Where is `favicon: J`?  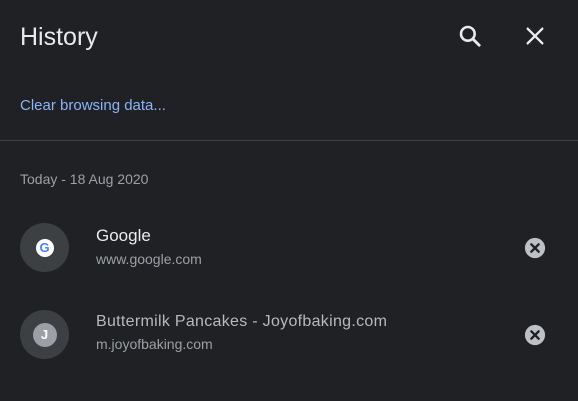
favicon: J is located at coordinates (44, 334).